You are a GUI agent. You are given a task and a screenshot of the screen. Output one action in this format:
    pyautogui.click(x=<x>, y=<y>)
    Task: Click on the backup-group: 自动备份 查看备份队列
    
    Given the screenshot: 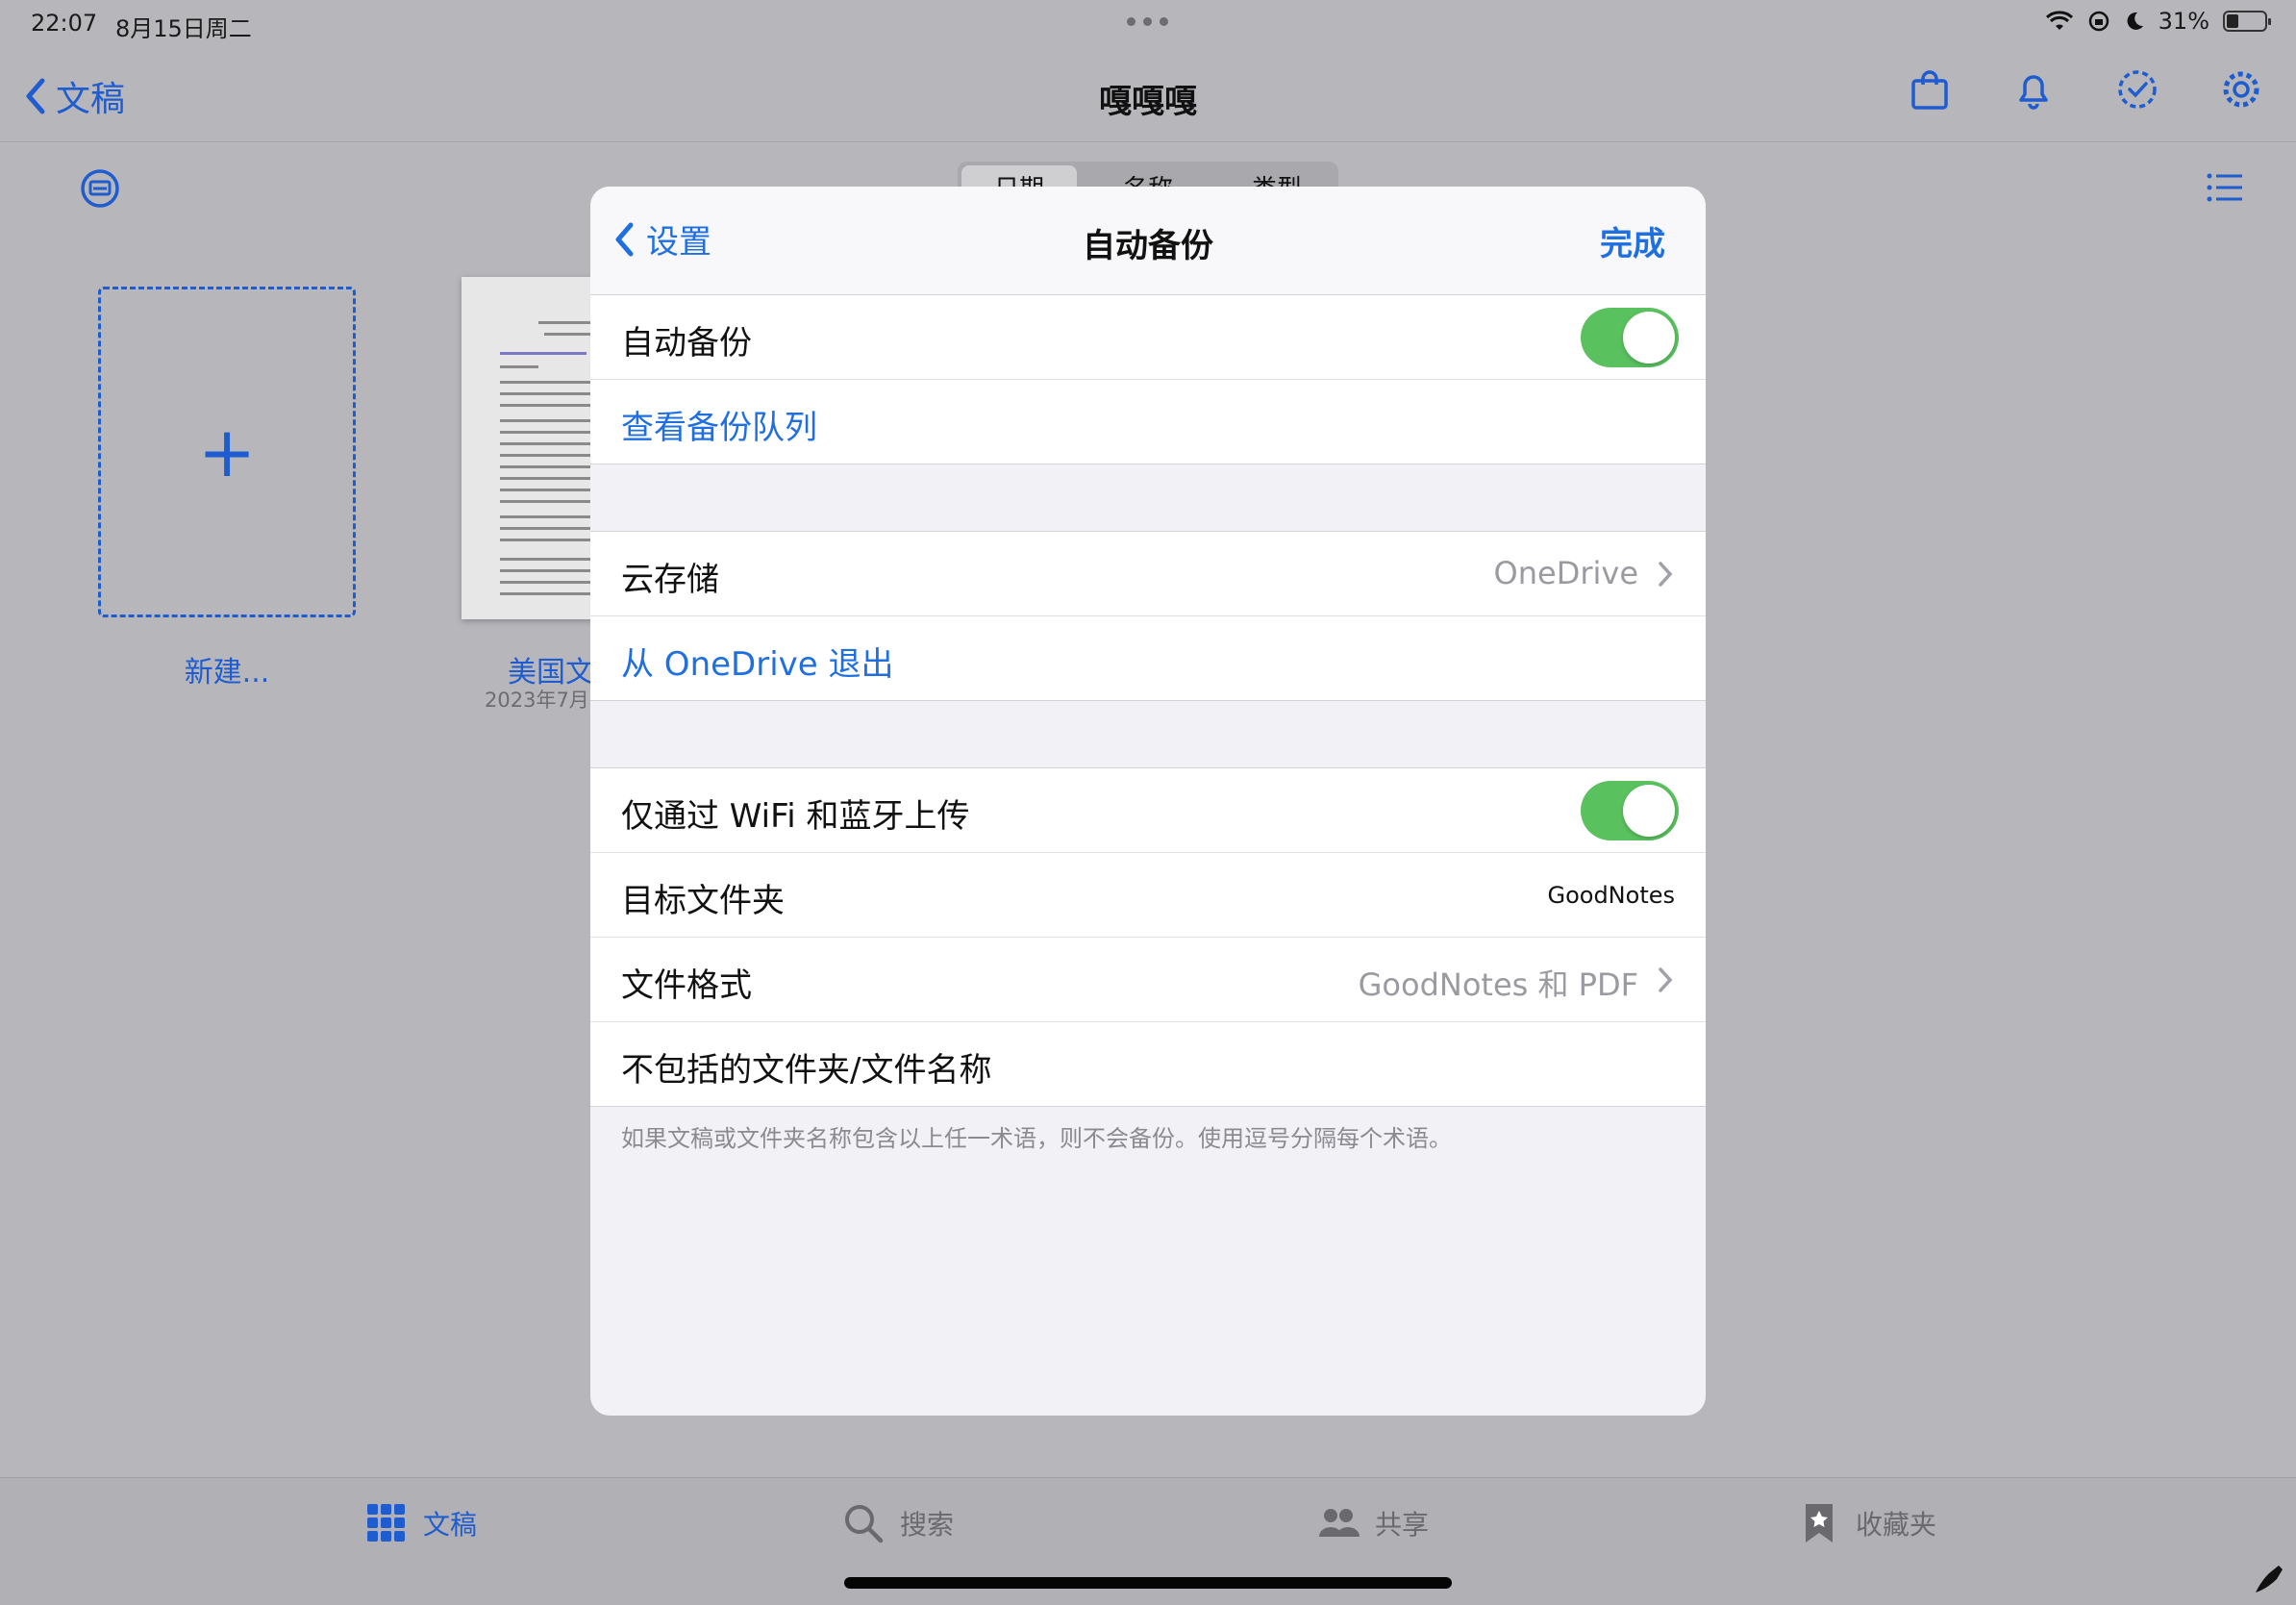 What is the action you would take?
    pyautogui.click(x=1148, y=379)
    